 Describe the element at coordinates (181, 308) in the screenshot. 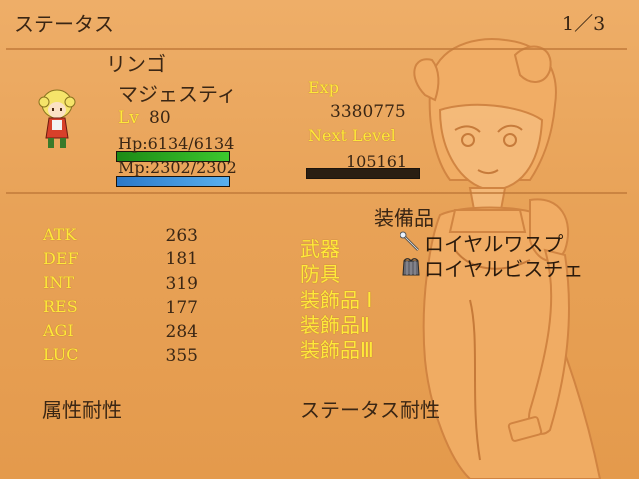

I see `stat-res-value: 177` at that location.